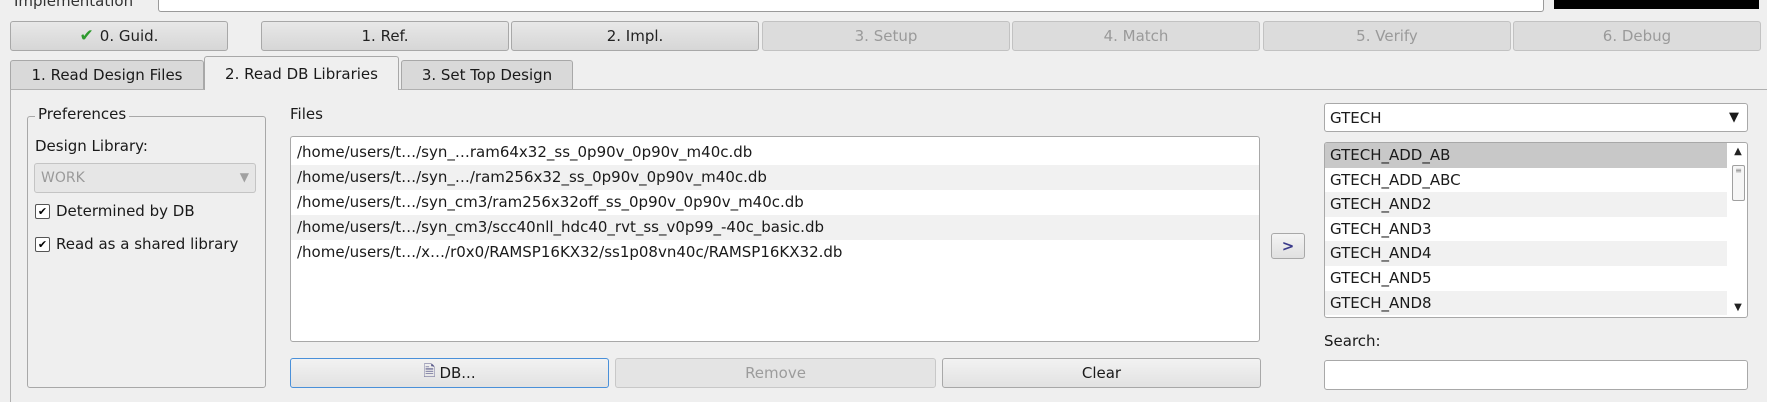  Describe the element at coordinates (1738, 230) in the screenshot. I see `library-cells-scrollbar: ▲ ≡ ▼` at that location.